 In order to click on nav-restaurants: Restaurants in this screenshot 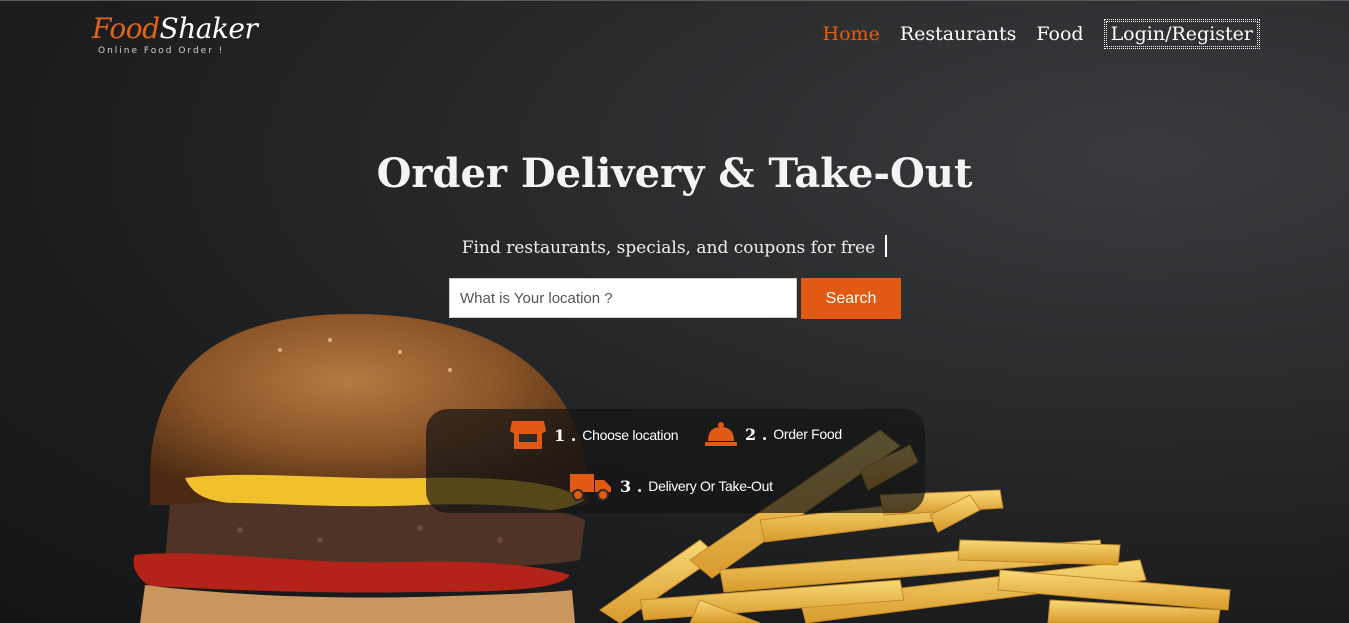, I will do `click(958, 34)`.